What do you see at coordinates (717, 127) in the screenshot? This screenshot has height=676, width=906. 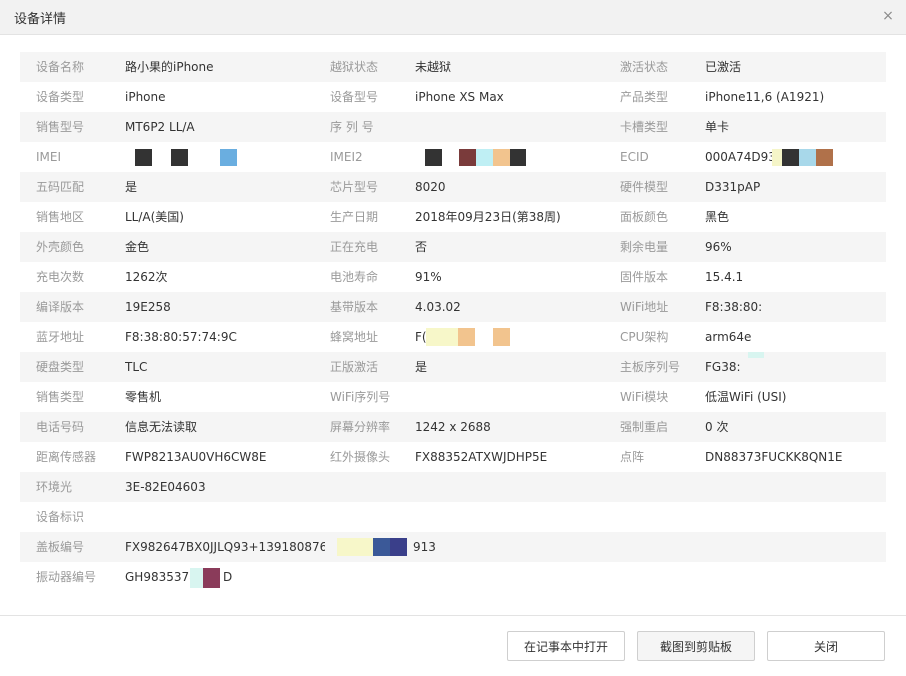 I see `field-value: 单卡` at bounding box center [717, 127].